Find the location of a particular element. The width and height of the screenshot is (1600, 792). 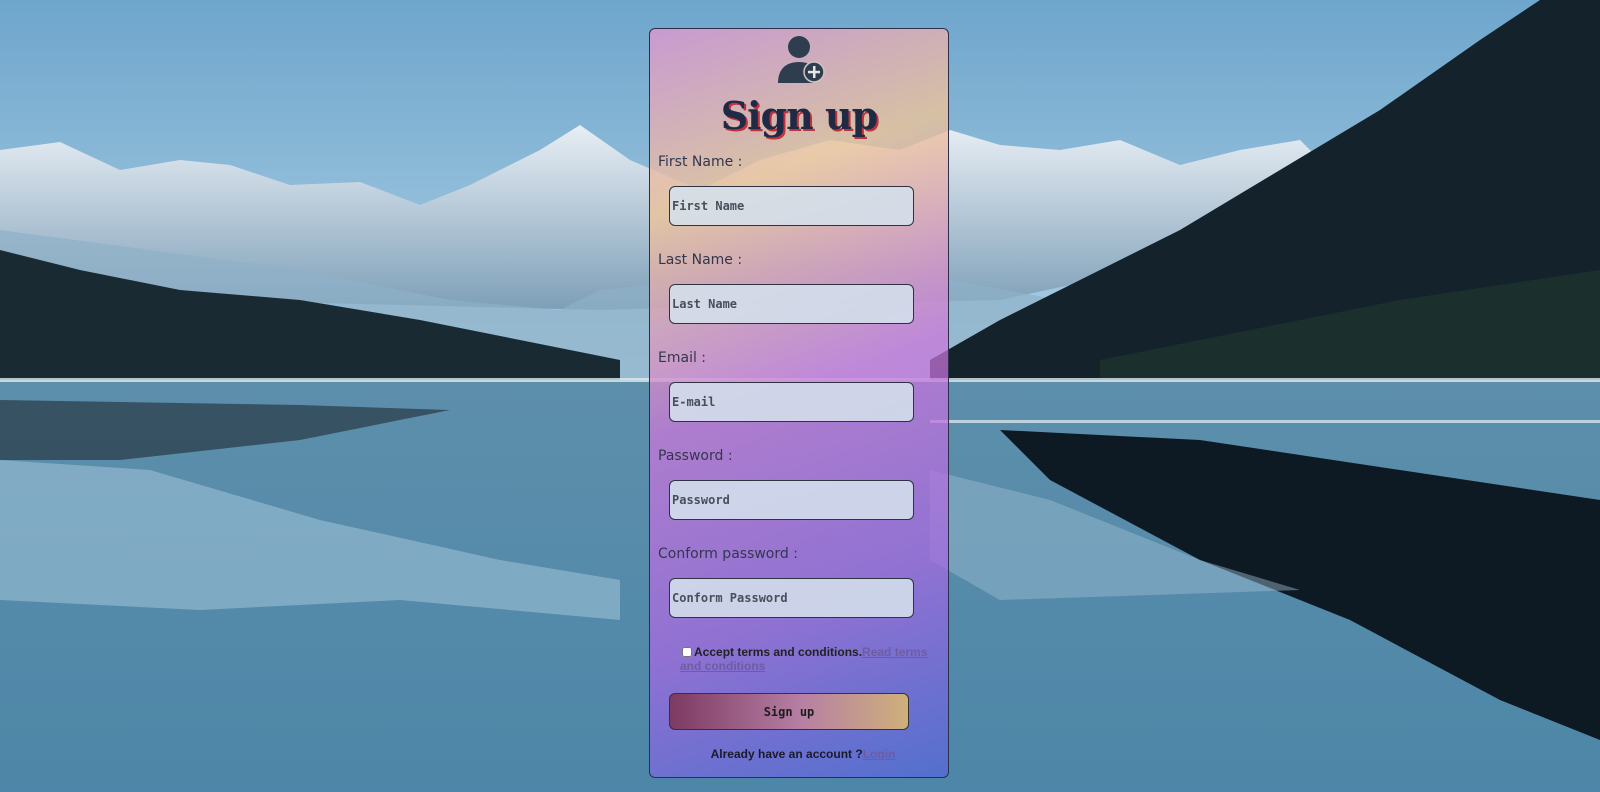

login-prompt: Already have an account ? is located at coordinates (786, 754).